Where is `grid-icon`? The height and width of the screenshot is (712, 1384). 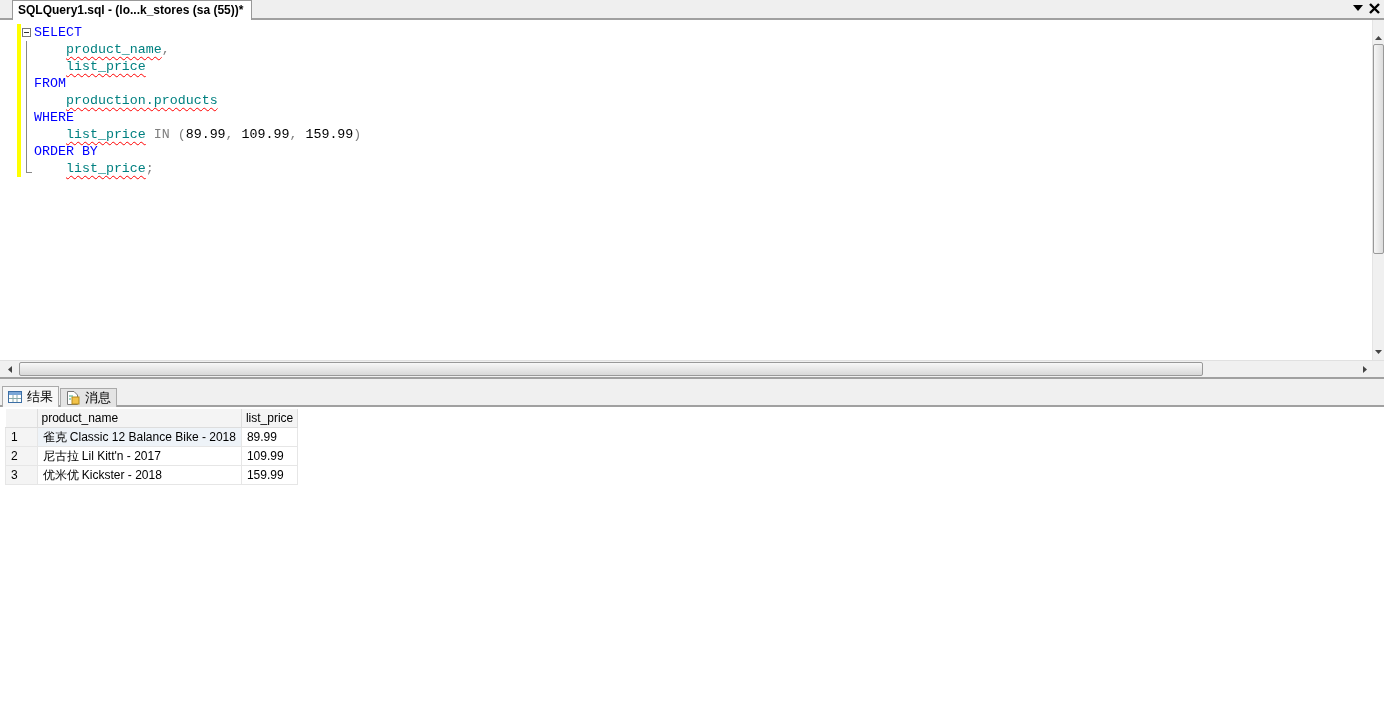 grid-icon is located at coordinates (15, 397).